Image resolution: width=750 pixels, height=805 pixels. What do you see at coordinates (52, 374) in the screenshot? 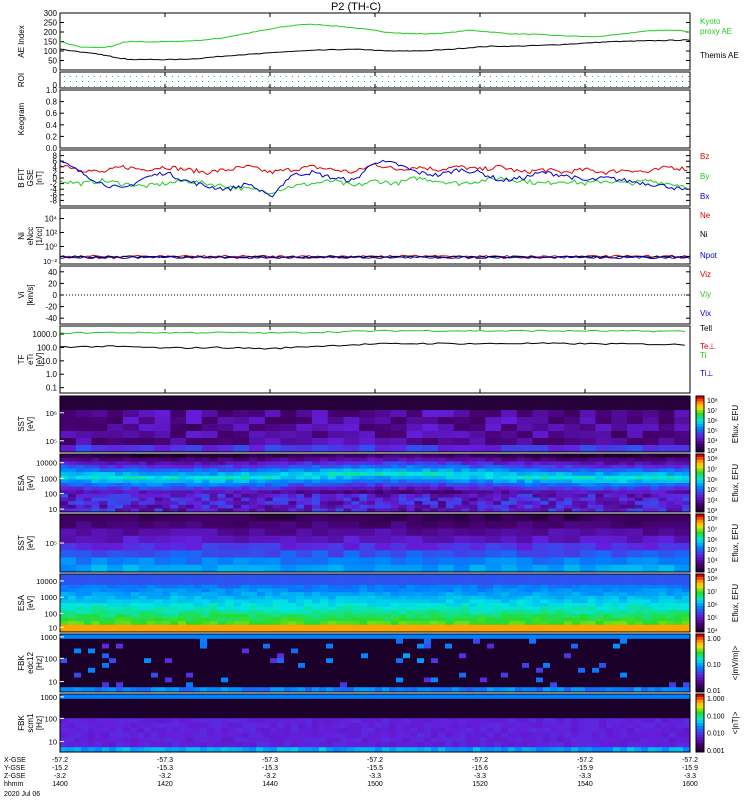
I see `y-tick-label: 1.0` at bounding box center [52, 374].